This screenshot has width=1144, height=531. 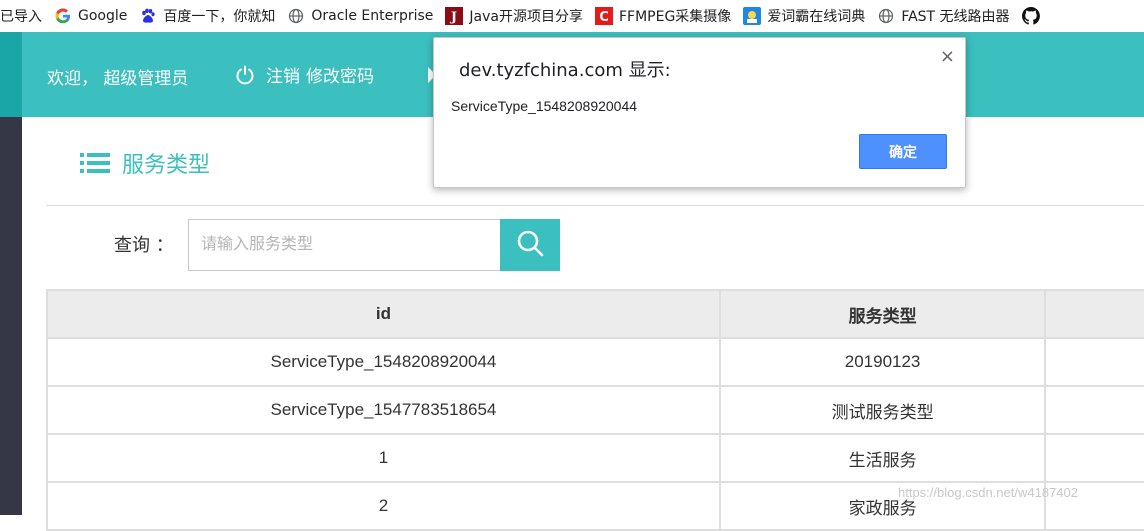 I want to click on bookmark-ffmpeg: C FFMPEG采集摄像, so click(x=663, y=16).